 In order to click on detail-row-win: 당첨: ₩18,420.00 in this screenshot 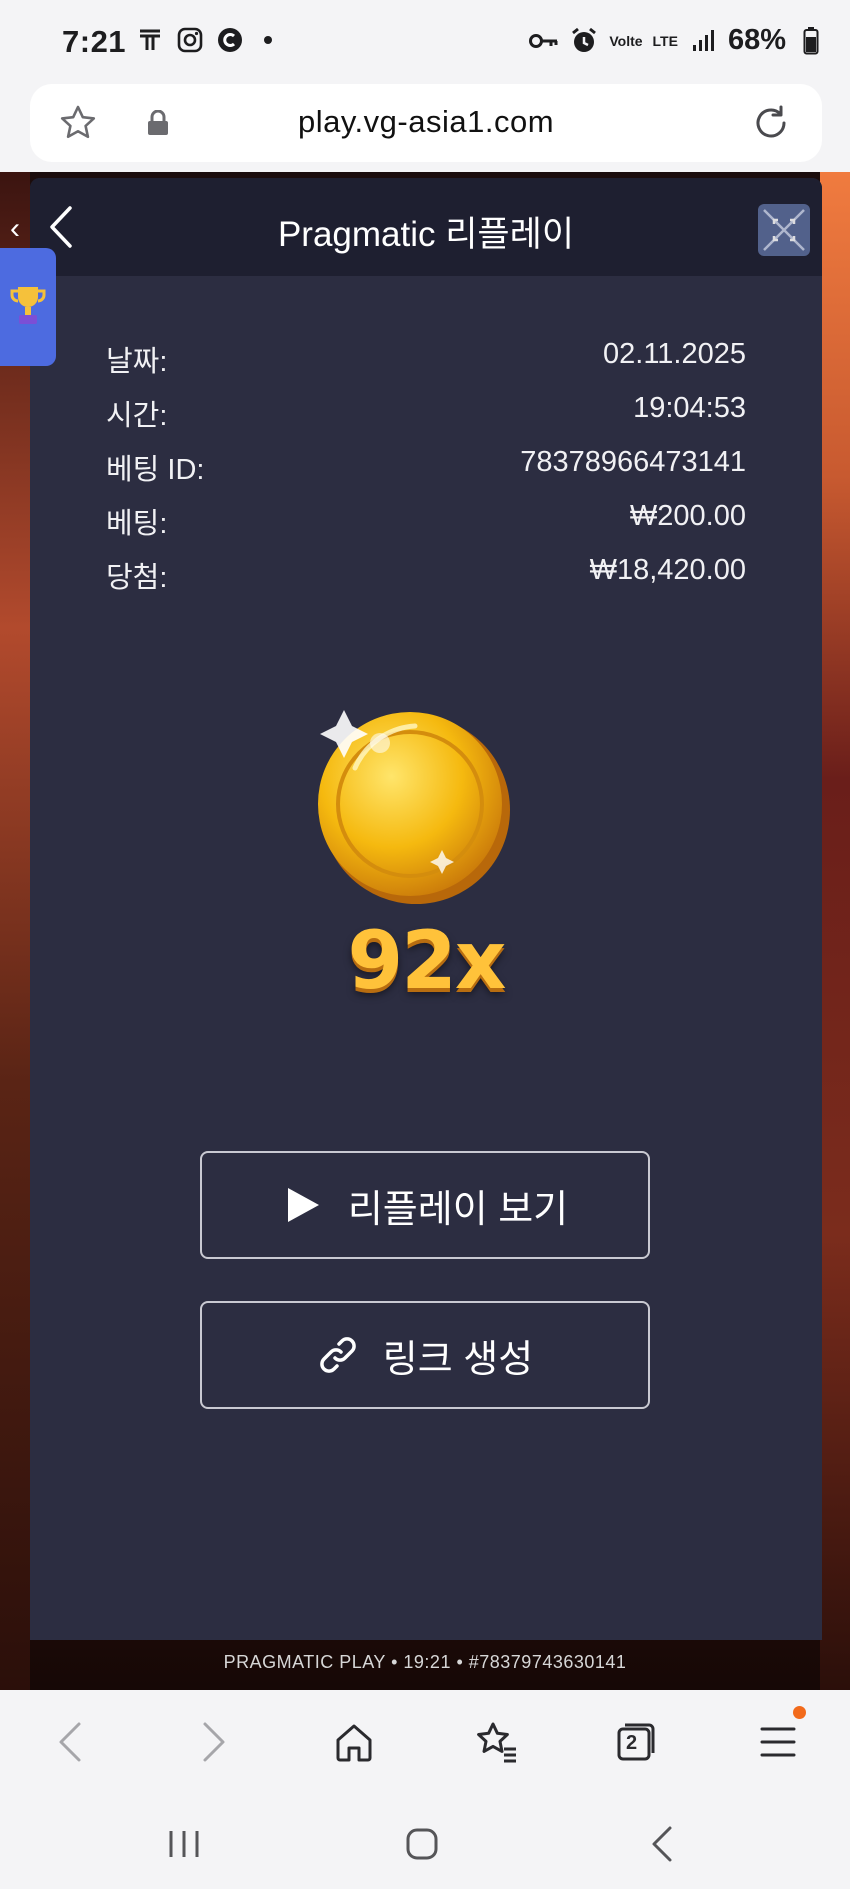, I will do `click(426, 581)`.